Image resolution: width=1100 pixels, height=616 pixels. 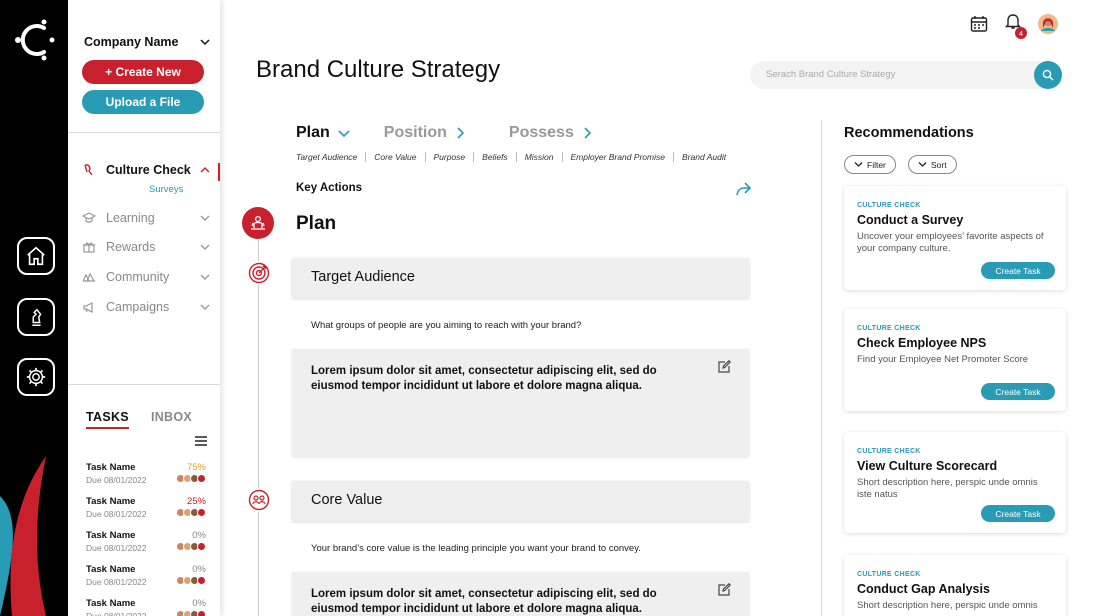 What do you see at coordinates (146, 473) in the screenshot?
I see `task-row: Task Name Due 08/01/2022 75%` at bounding box center [146, 473].